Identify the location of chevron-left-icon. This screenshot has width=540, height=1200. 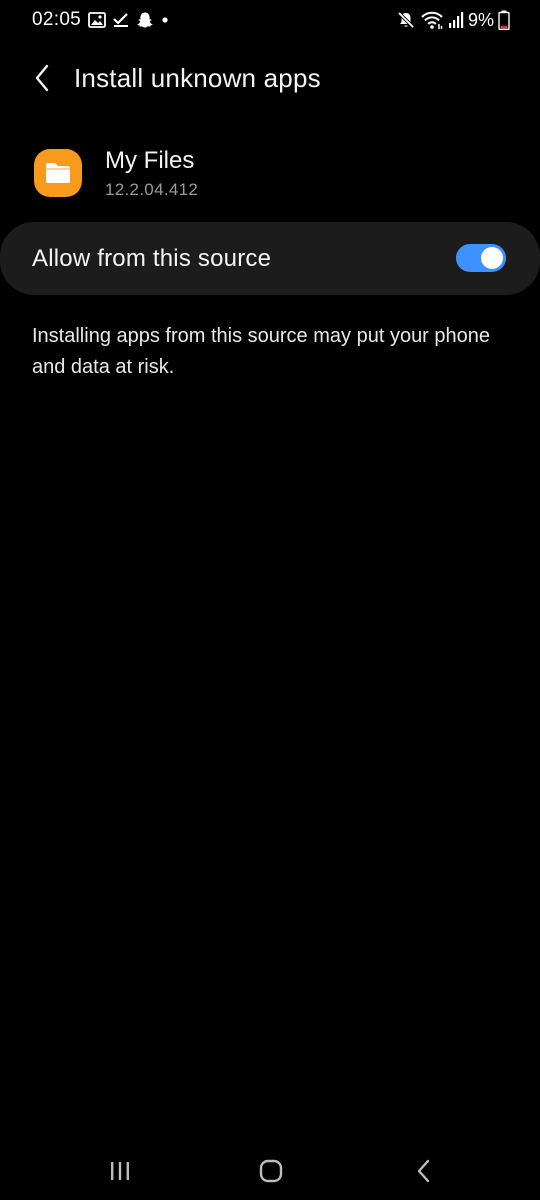
(42, 78).